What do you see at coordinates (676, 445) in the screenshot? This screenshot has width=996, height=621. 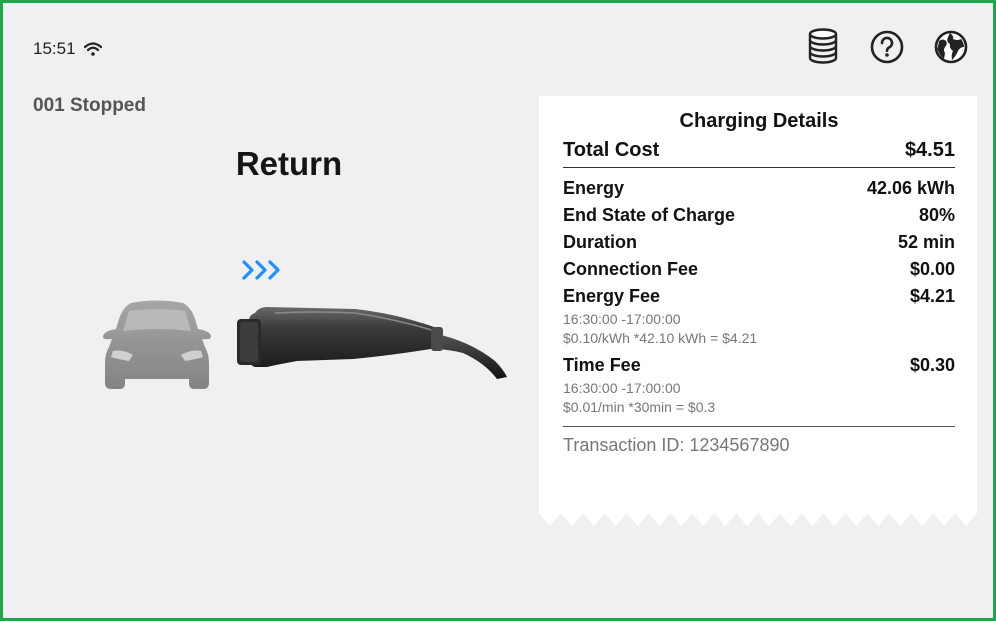 I see `transaction-id: Transaction ID: 1234567890` at bounding box center [676, 445].